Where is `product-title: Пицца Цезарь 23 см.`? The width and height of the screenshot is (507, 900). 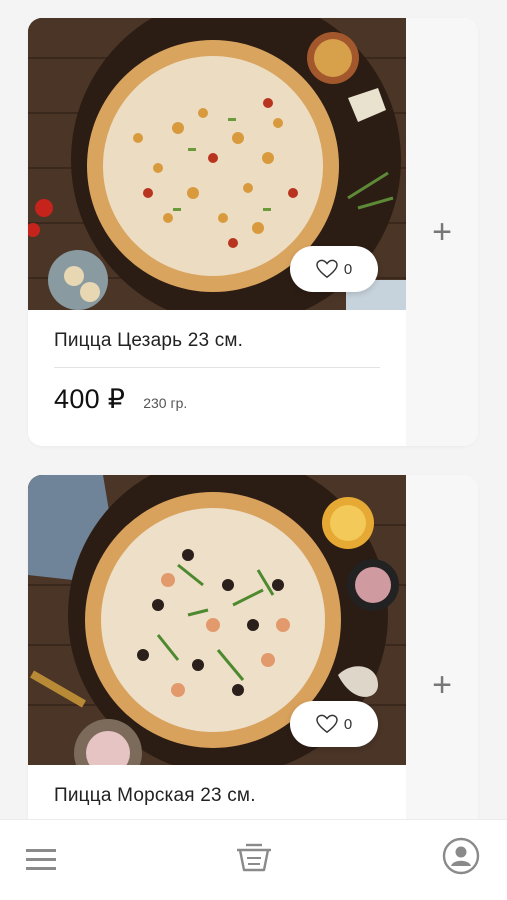
product-title: Пицца Цезарь 23 см. is located at coordinates (149, 340).